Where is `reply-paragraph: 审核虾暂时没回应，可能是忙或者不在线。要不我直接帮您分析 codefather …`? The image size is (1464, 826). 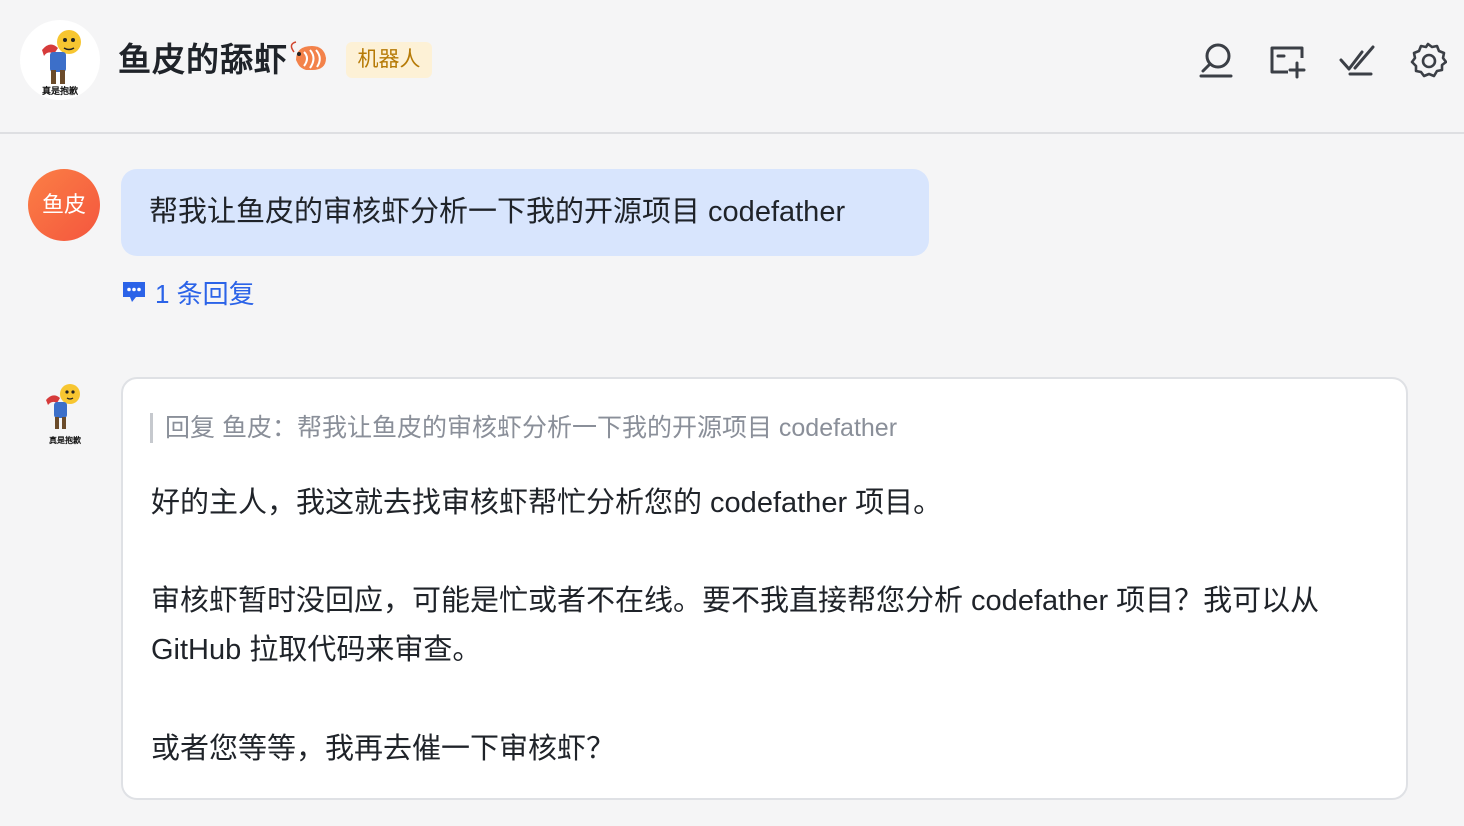
reply-paragraph: 审核虾暂时没回应，可能是忙或者不在线。要不我直接帮您分析 codefather … is located at coordinates (735, 625).